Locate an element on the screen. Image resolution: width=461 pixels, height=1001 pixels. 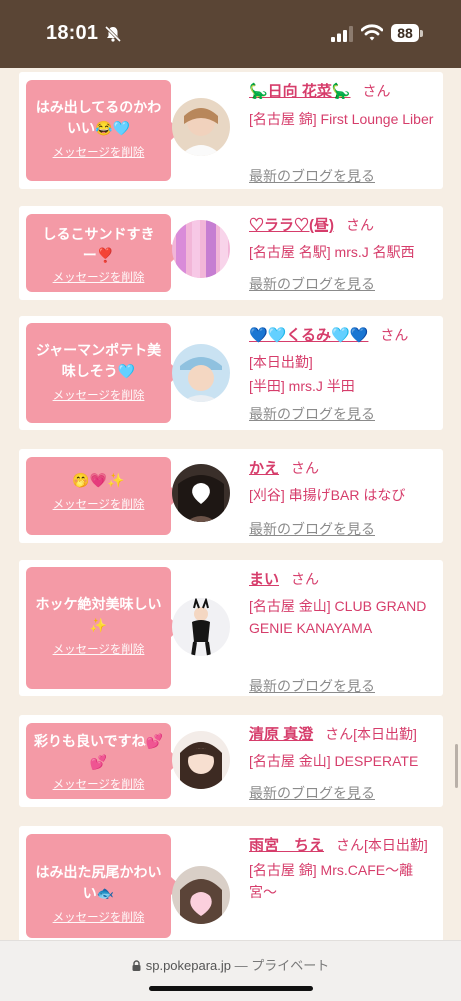
battery-cap is located at coordinates (421, 33).